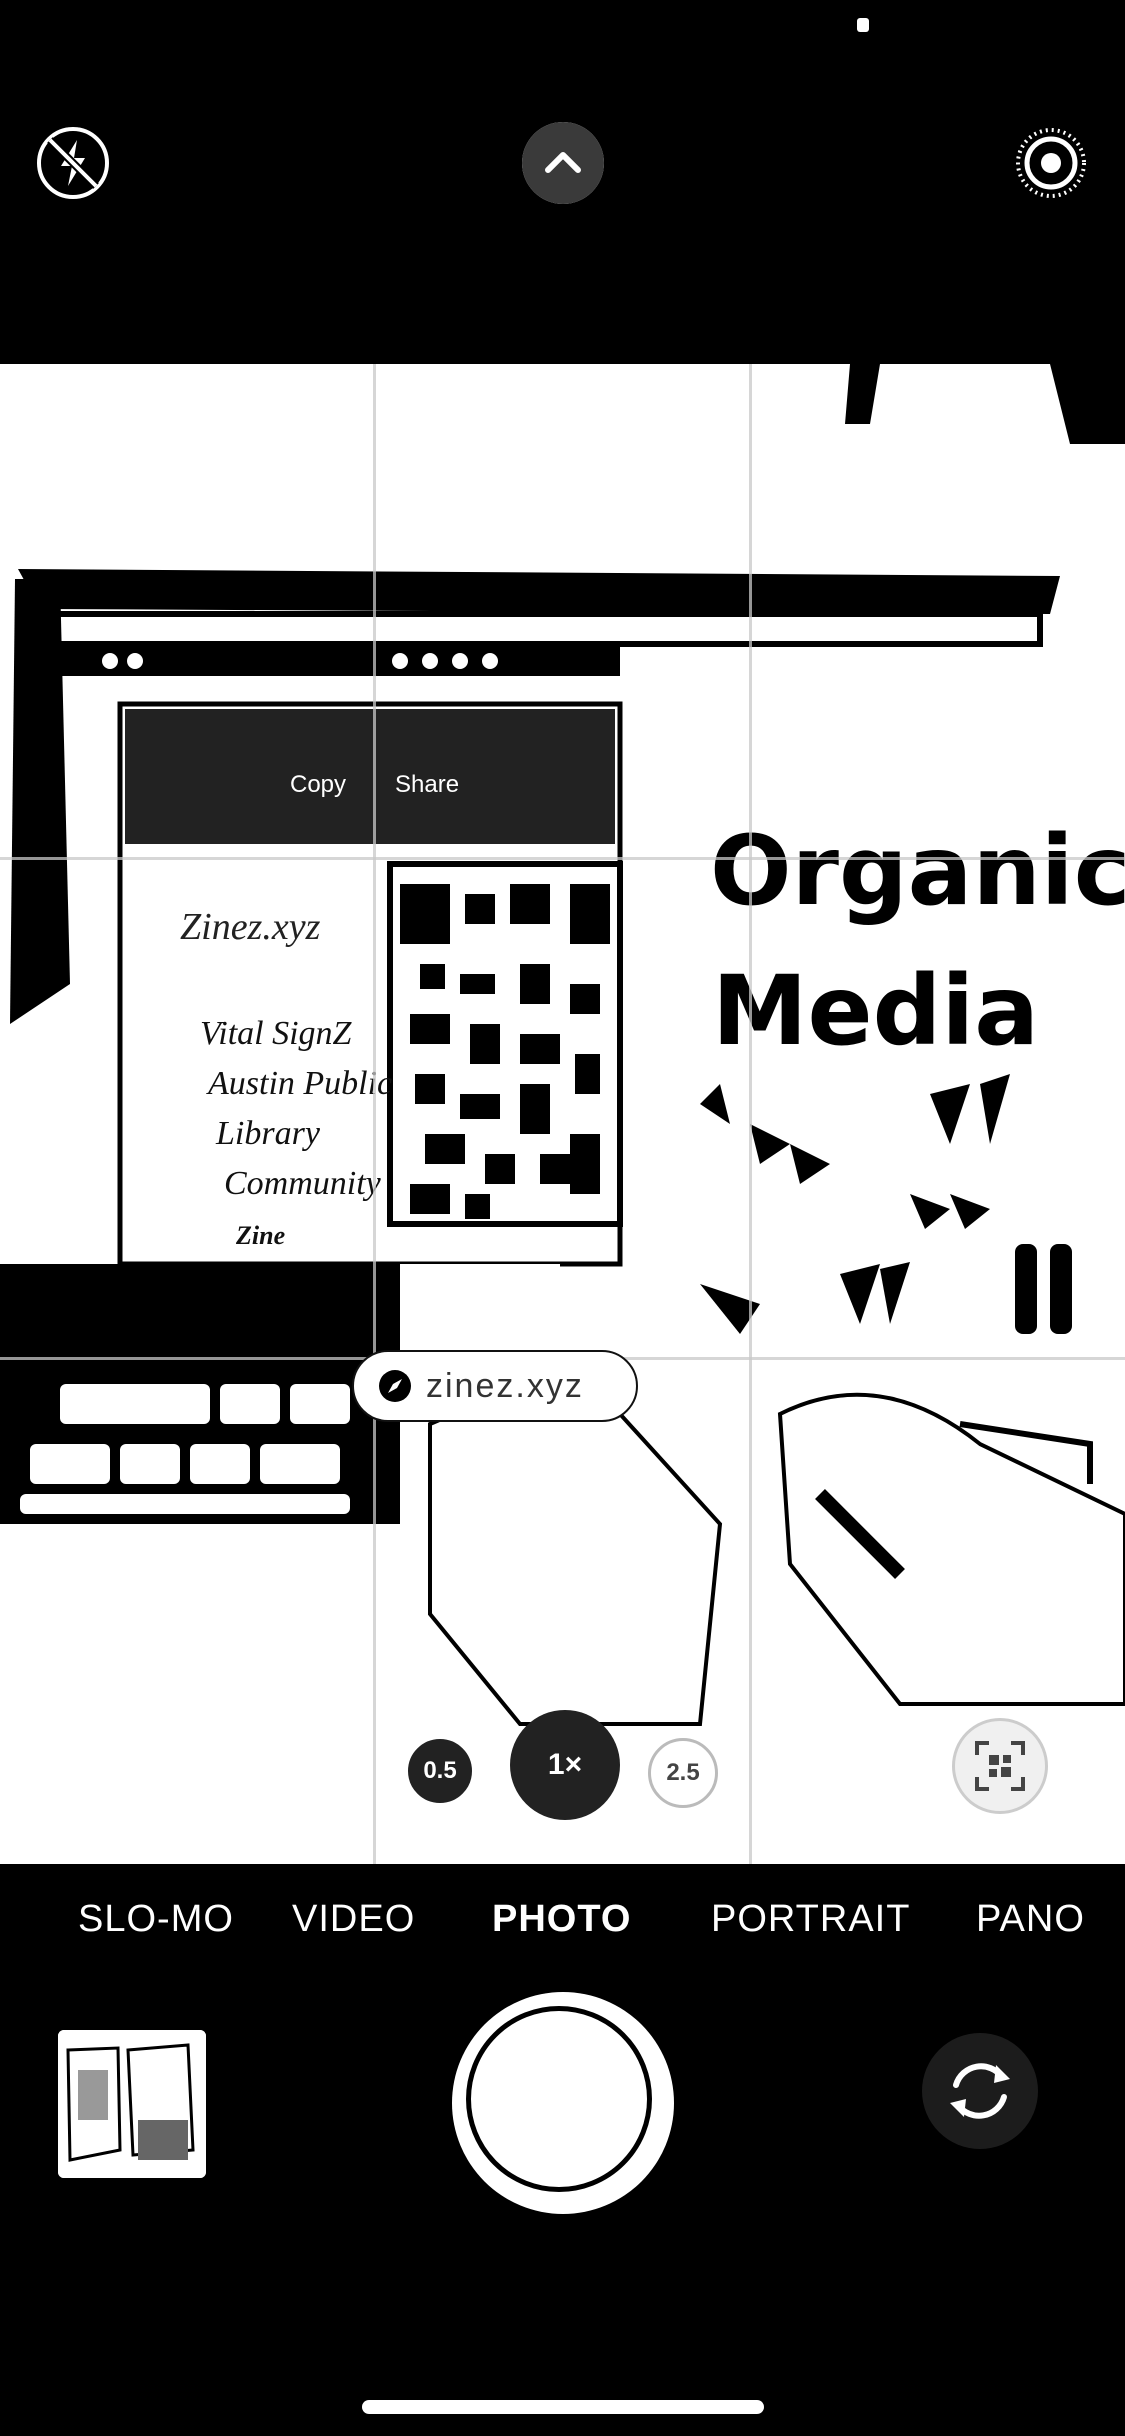 The width and height of the screenshot is (1125, 2436). What do you see at coordinates (427, 784) in the screenshot?
I see `screen-button-share: Share` at bounding box center [427, 784].